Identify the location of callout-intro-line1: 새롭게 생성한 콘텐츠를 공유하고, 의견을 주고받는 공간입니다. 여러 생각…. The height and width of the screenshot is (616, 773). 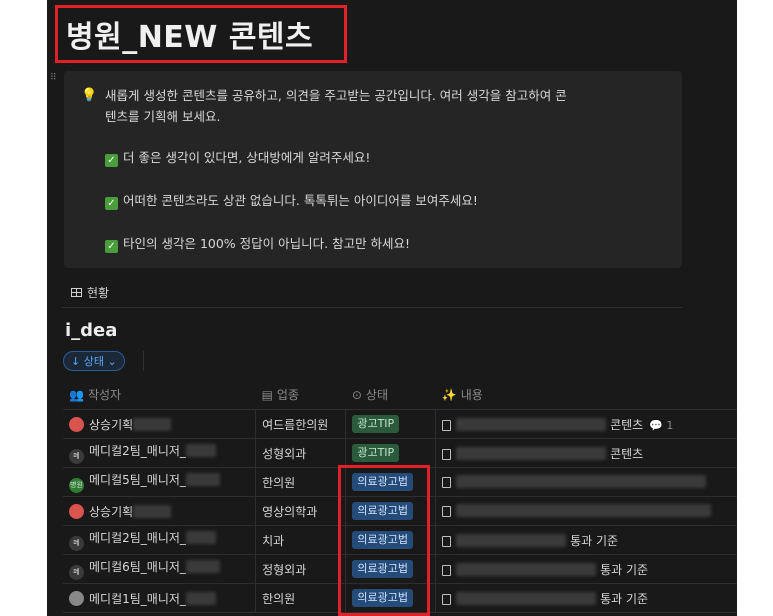
(336, 95).